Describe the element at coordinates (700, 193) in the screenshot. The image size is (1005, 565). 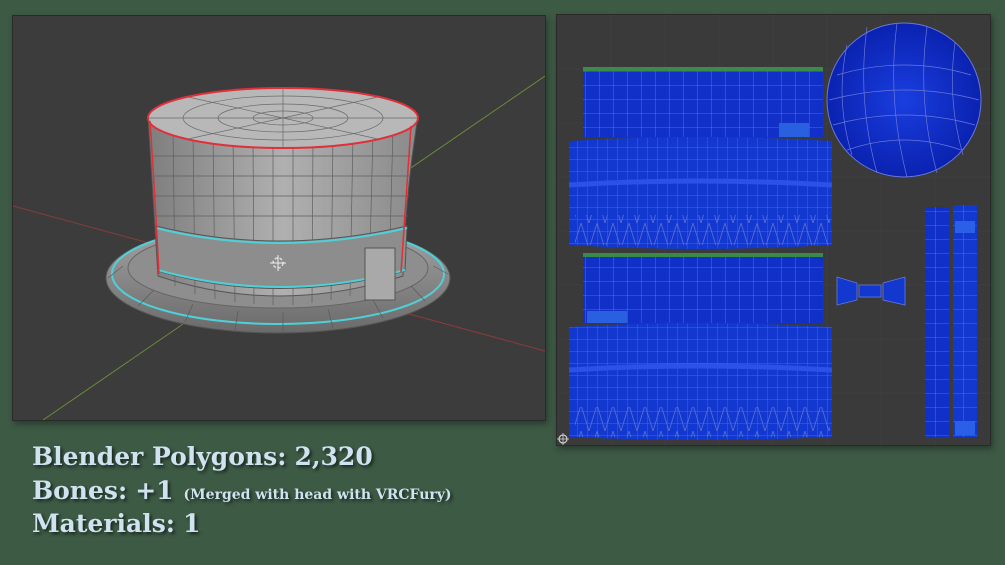
I see `uv-island-crown-side-a` at that location.